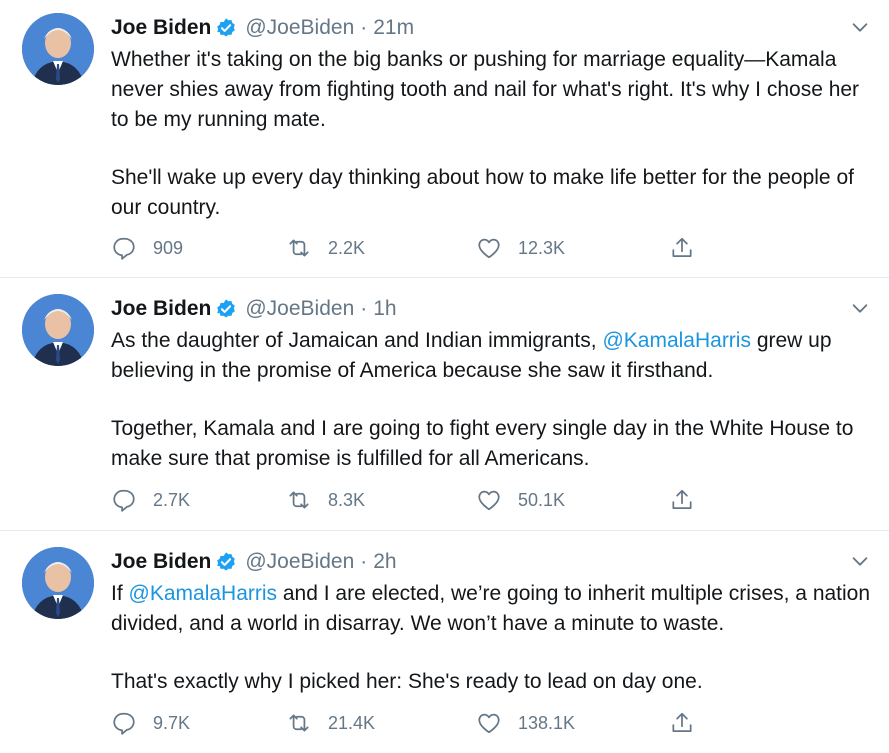  I want to click on timestamp: 1h, so click(384, 309).